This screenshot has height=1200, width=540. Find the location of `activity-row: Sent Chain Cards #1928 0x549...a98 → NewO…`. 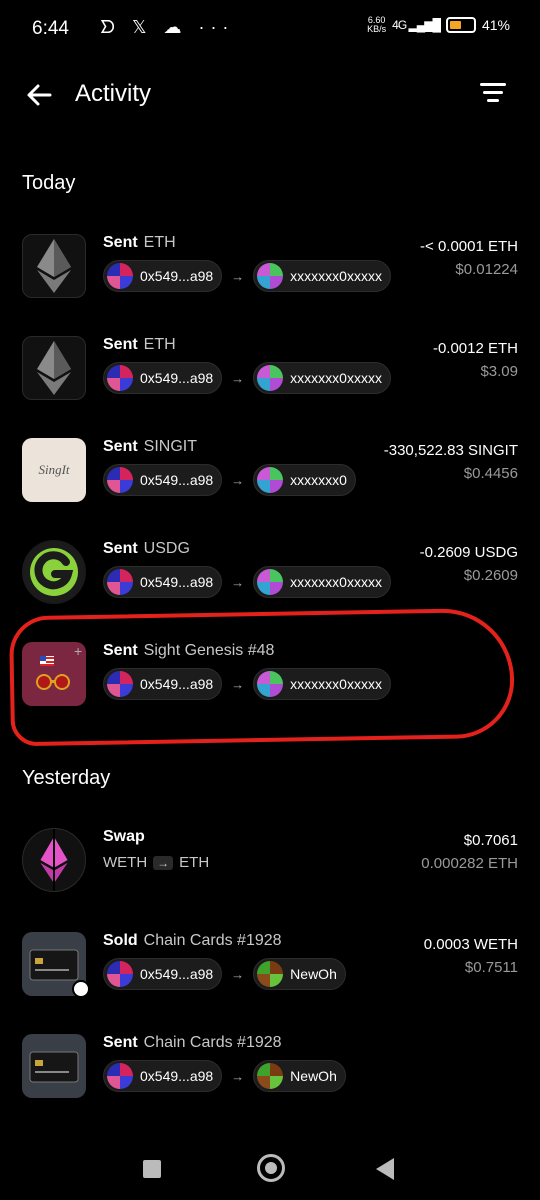

activity-row: Sent Chain Cards #1928 0x549...a98 → NewO… is located at coordinates (270, 1074).